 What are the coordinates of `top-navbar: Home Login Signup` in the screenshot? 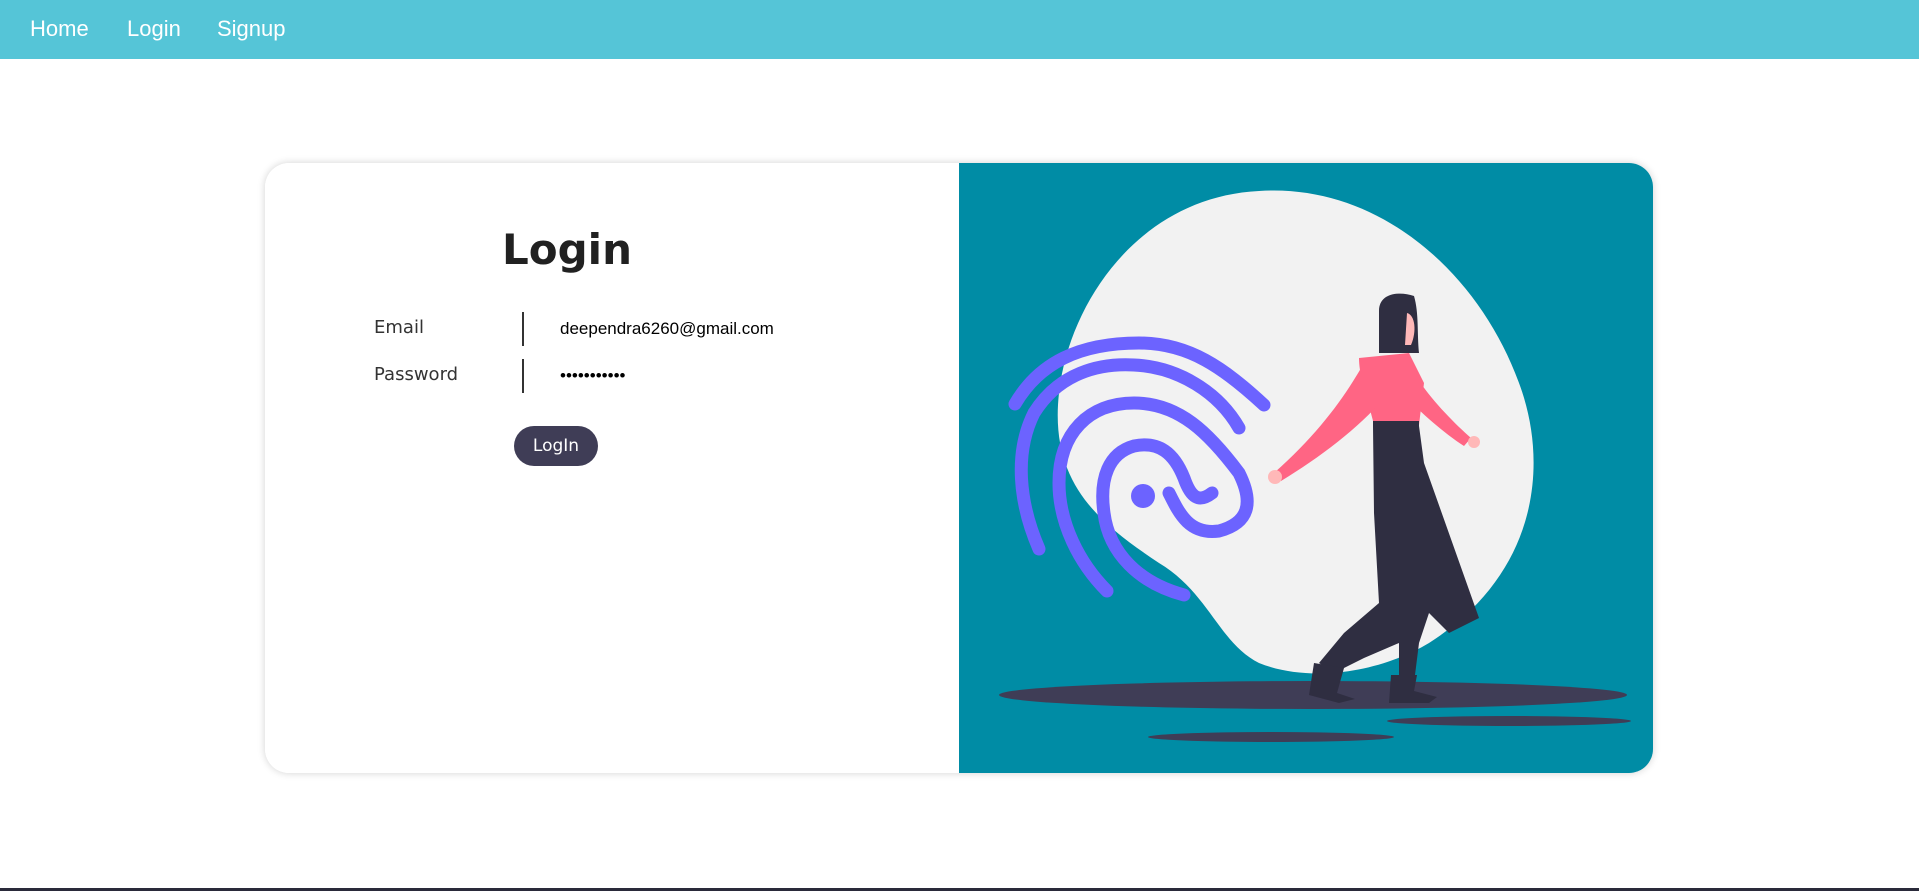 It's located at (959, 29).